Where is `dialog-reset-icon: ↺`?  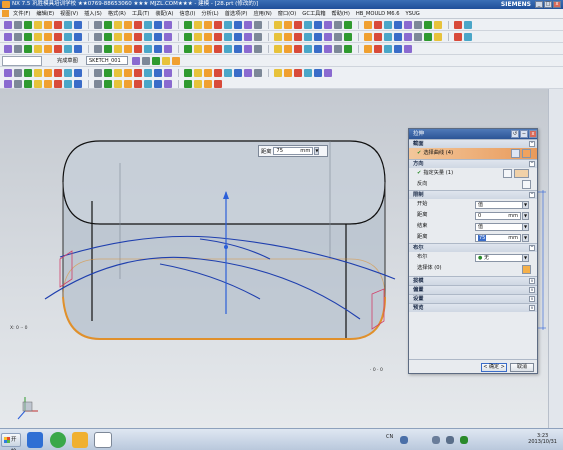 dialog-reset-icon: ↺ is located at coordinates (515, 134).